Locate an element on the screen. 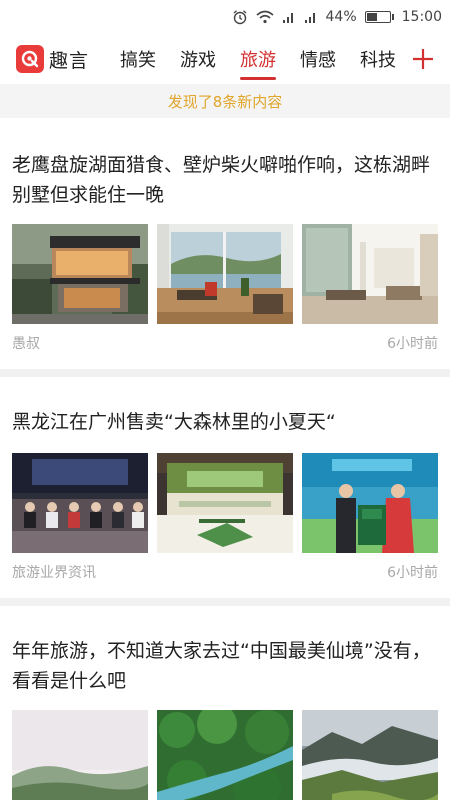 This screenshot has width=450, height=800. tab-games: 游戏 is located at coordinates (198, 59).